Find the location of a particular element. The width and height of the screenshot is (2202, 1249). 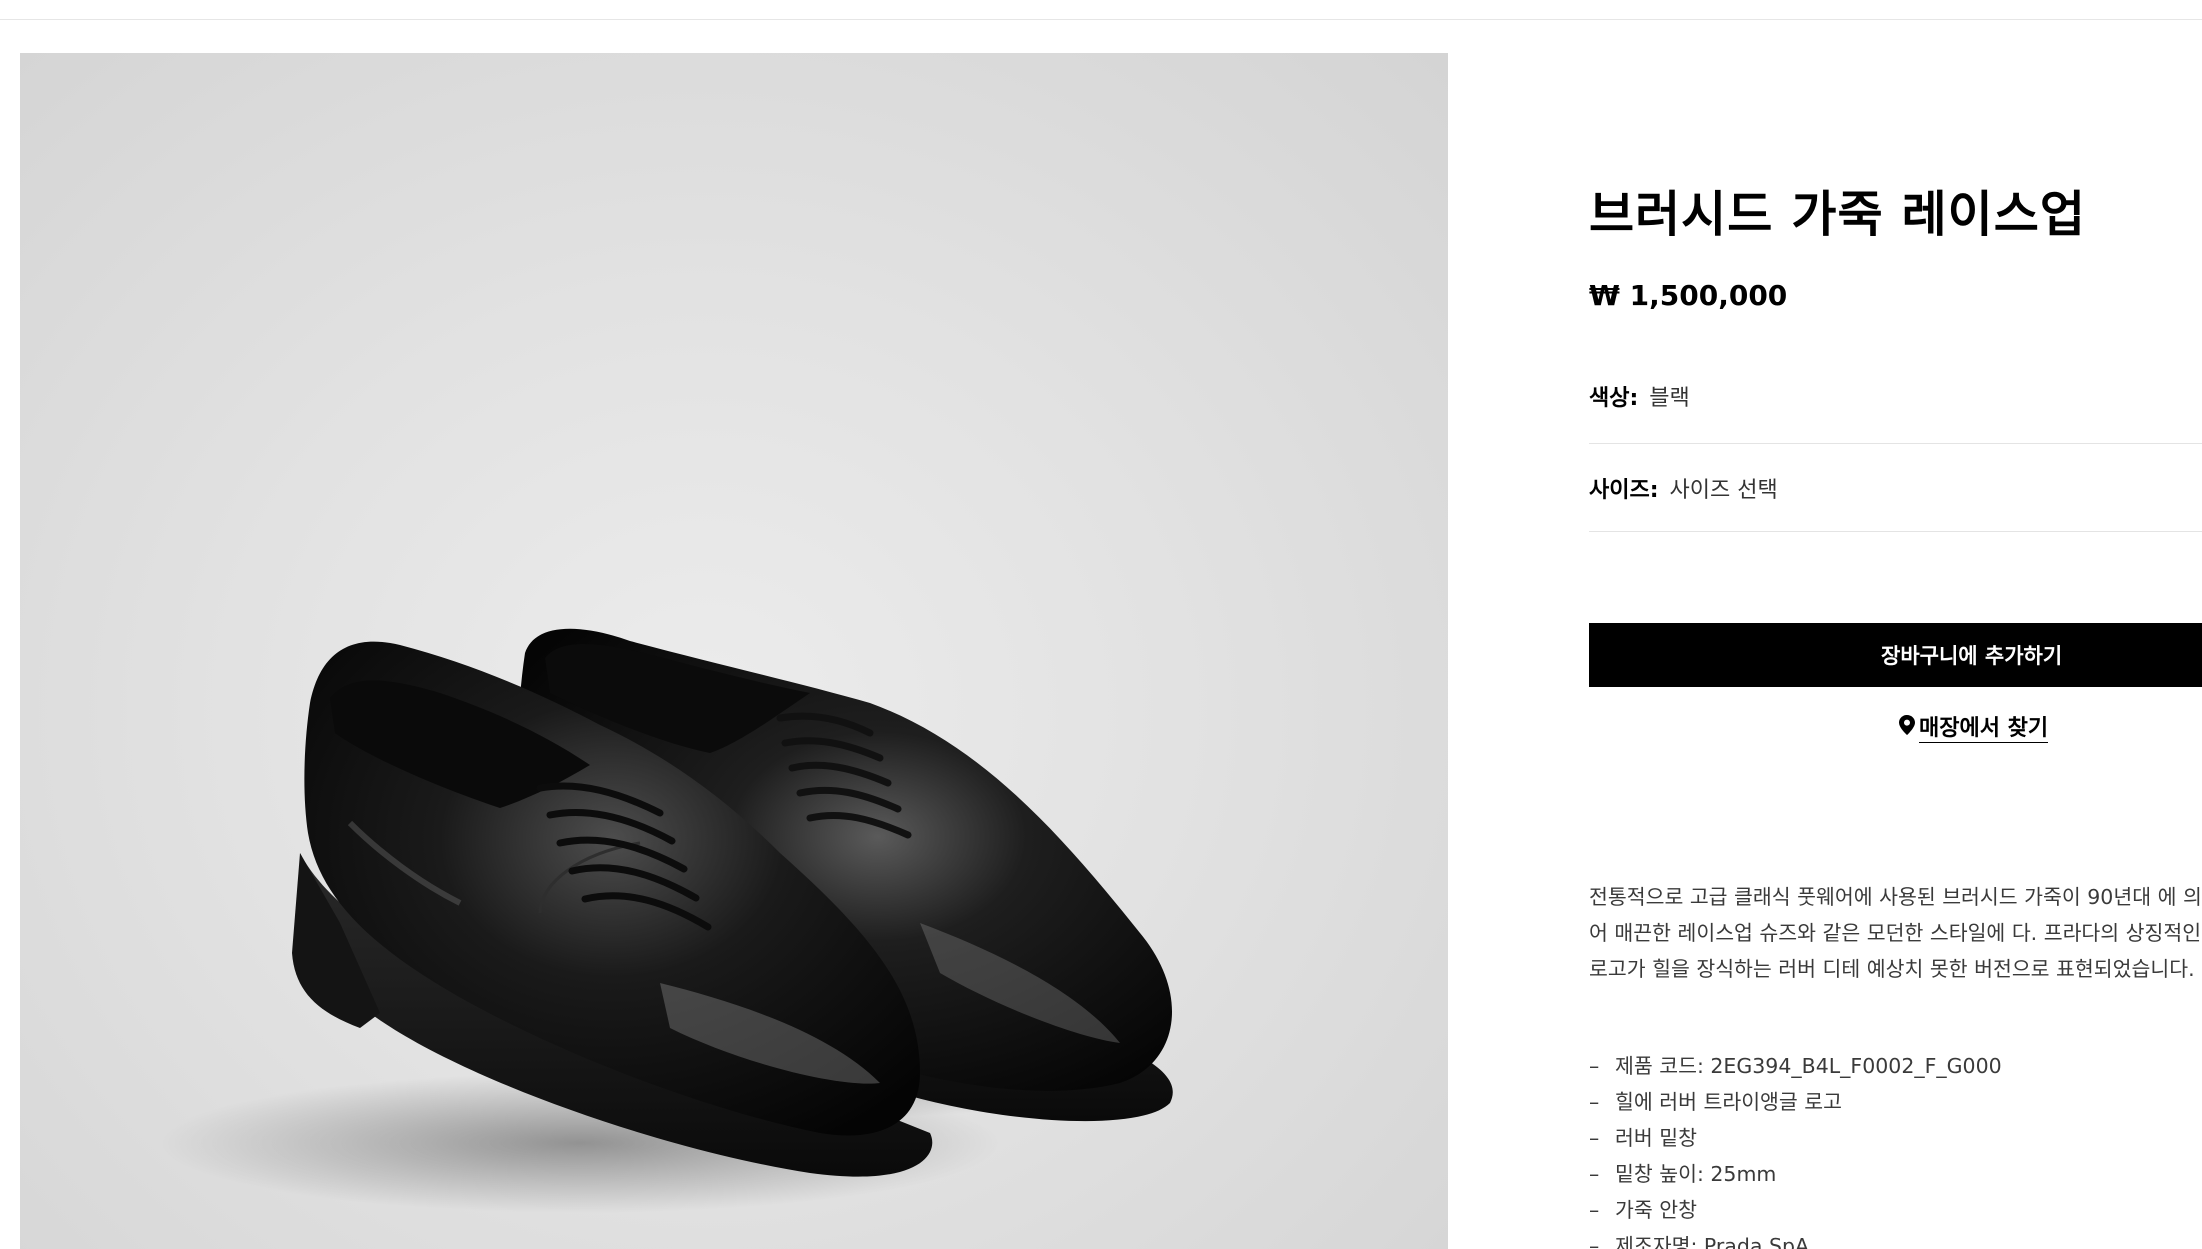

feature-item: – 러버 밑창 is located at coordinates (1643, 1138).